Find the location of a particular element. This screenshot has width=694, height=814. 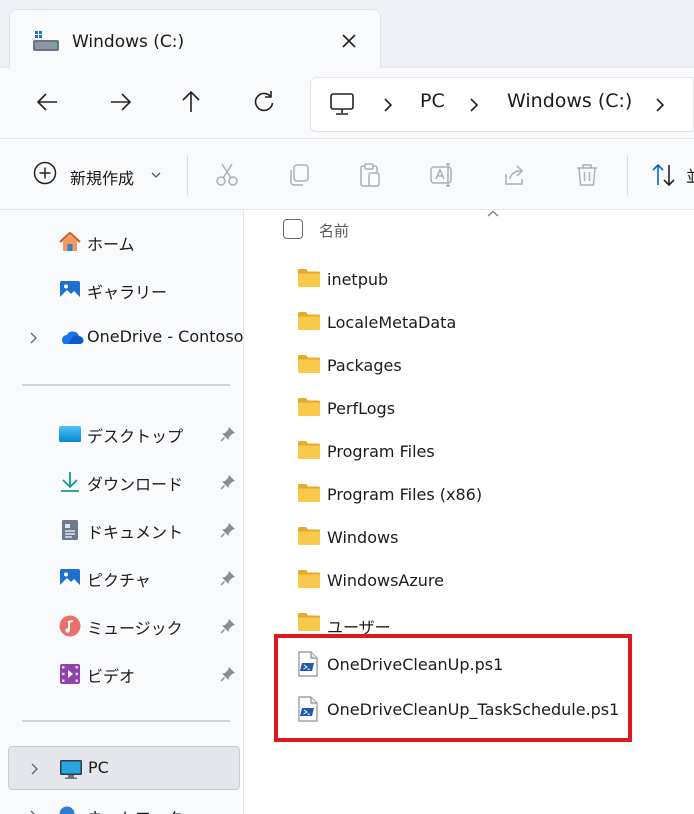

download-icon is located at coordinates (70, 482).